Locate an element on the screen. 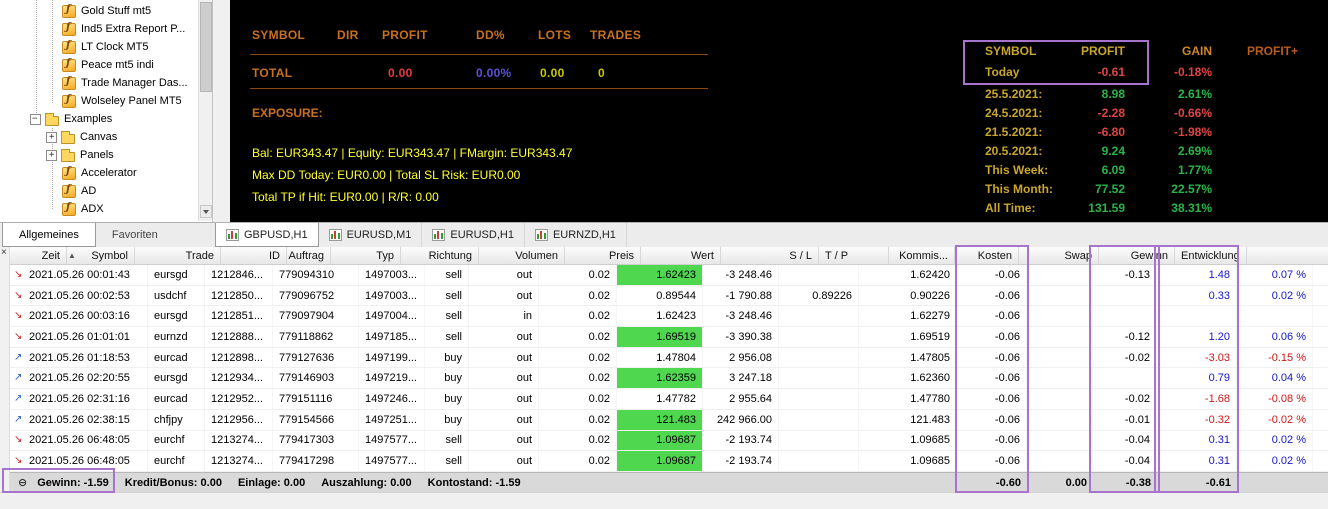 The height and width of the screenshot is (509, 1328). cell-preis: 0.89544 is located at coordinates (660, 295).